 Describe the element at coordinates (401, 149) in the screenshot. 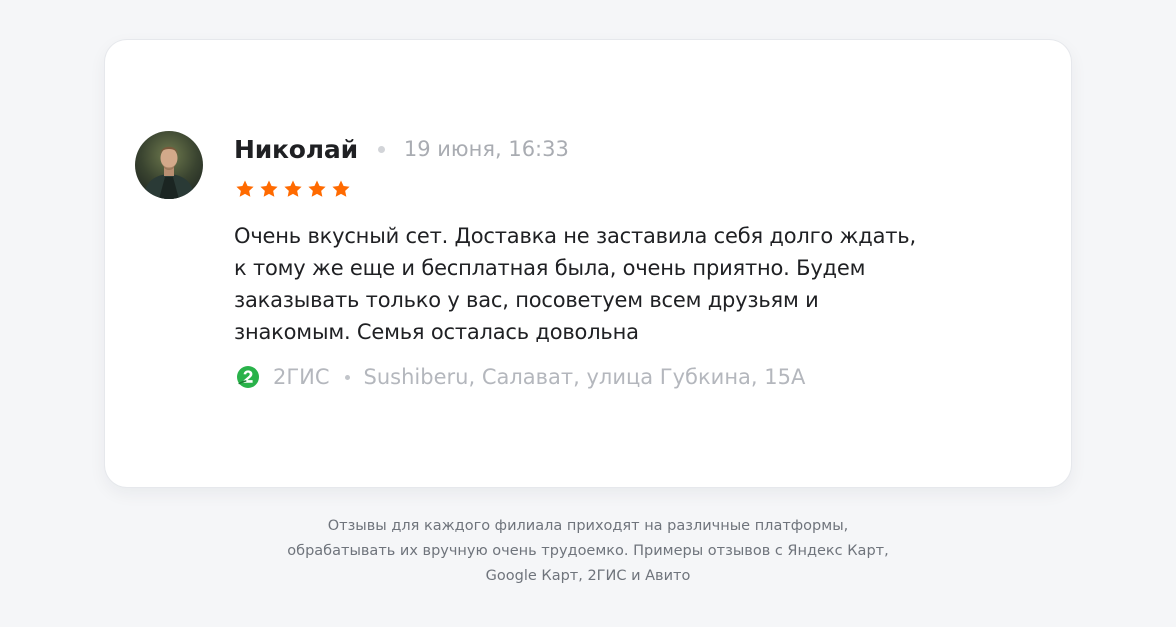

I see `review-header: Николай 19 июня, 16:33` at that location.